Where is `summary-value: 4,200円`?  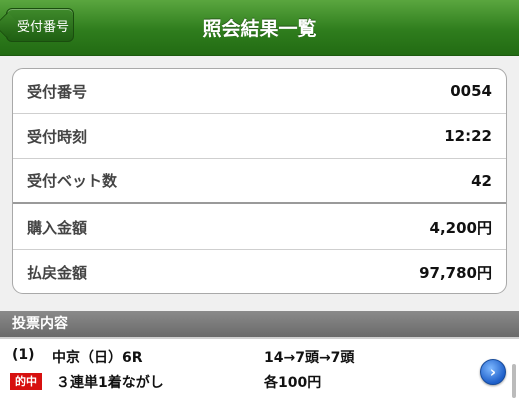
summary-value: 4,200円 is located at coordinates (460, 227).